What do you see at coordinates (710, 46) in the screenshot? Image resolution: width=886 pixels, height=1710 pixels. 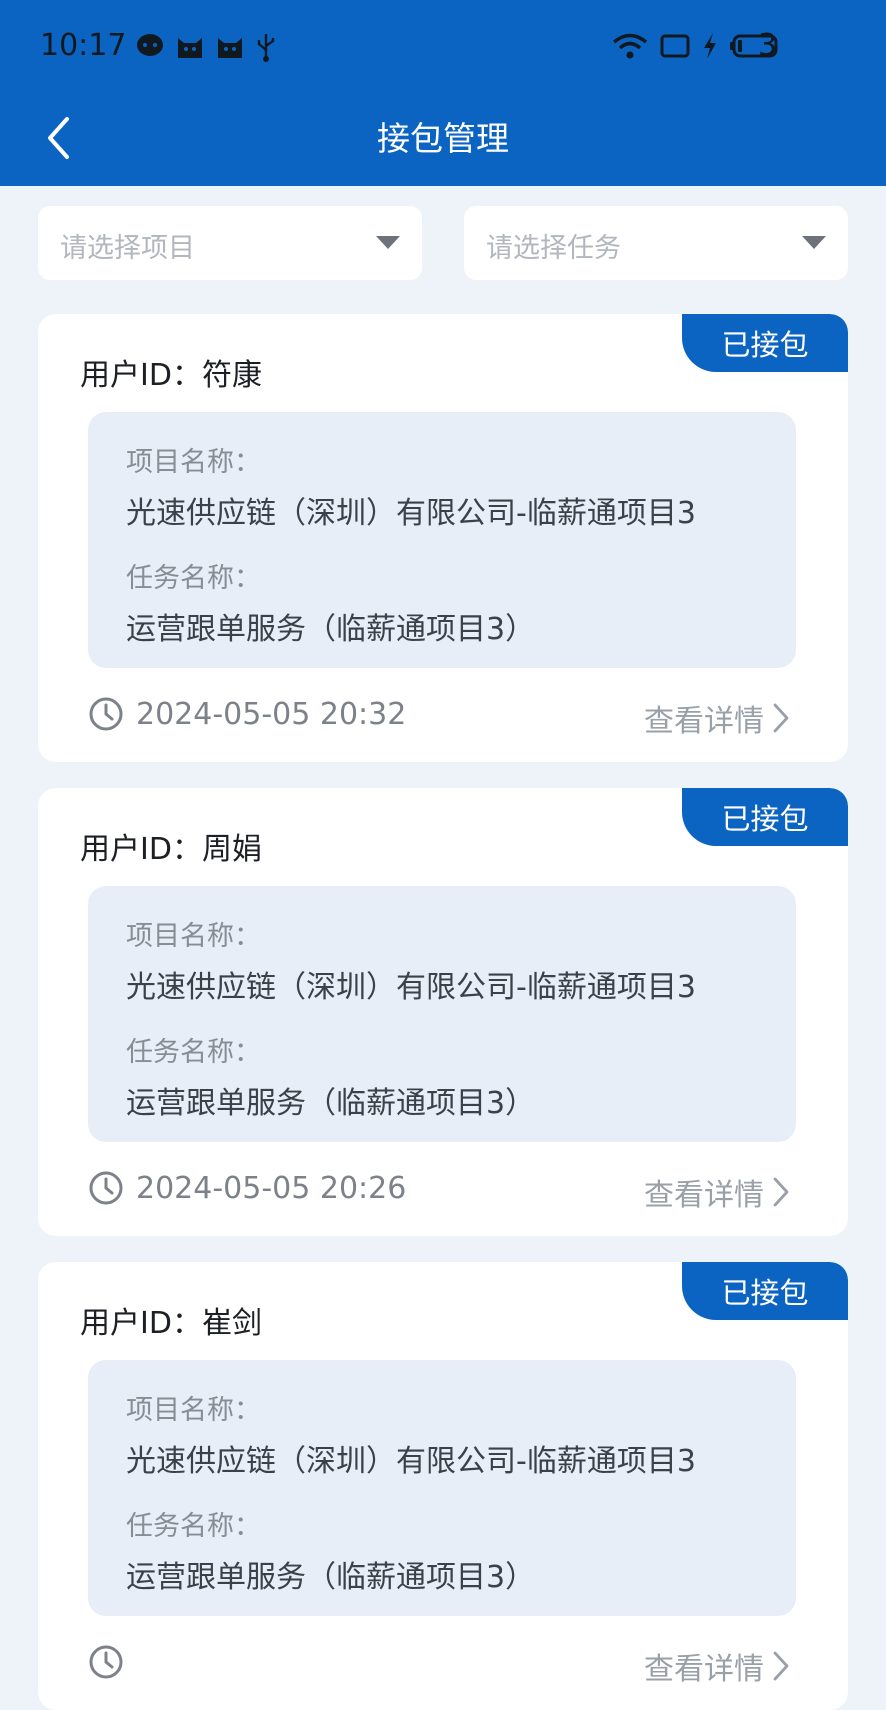 I see `charging-icon` at bounding box center [710, 46].